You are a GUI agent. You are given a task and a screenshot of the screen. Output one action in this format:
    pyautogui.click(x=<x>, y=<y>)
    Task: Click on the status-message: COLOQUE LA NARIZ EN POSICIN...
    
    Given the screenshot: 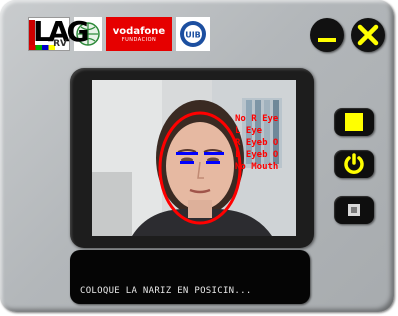 What is the action you would take?
    pyautogui.click(x=166, y=291)
    